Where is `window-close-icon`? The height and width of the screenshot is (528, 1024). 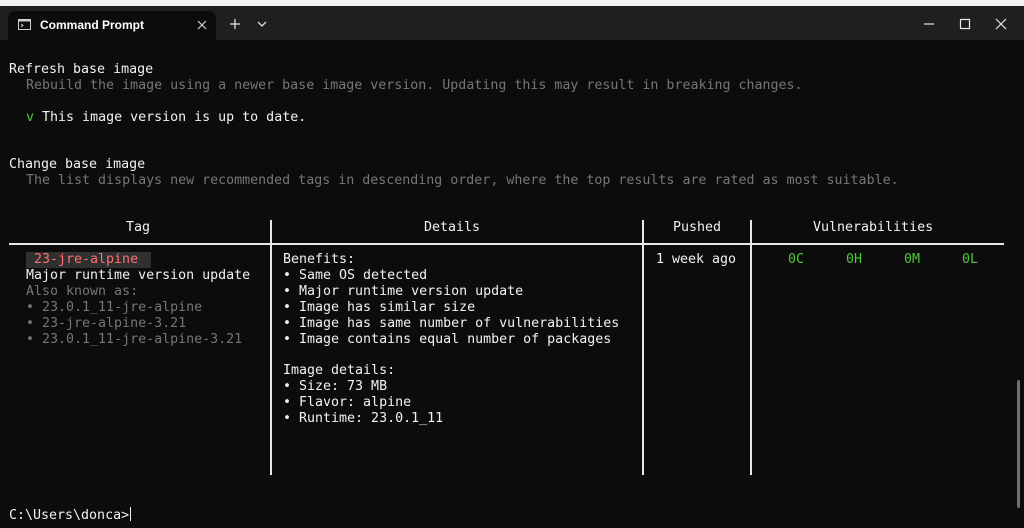 window-close-icon is located at coordinates (1001, 24).